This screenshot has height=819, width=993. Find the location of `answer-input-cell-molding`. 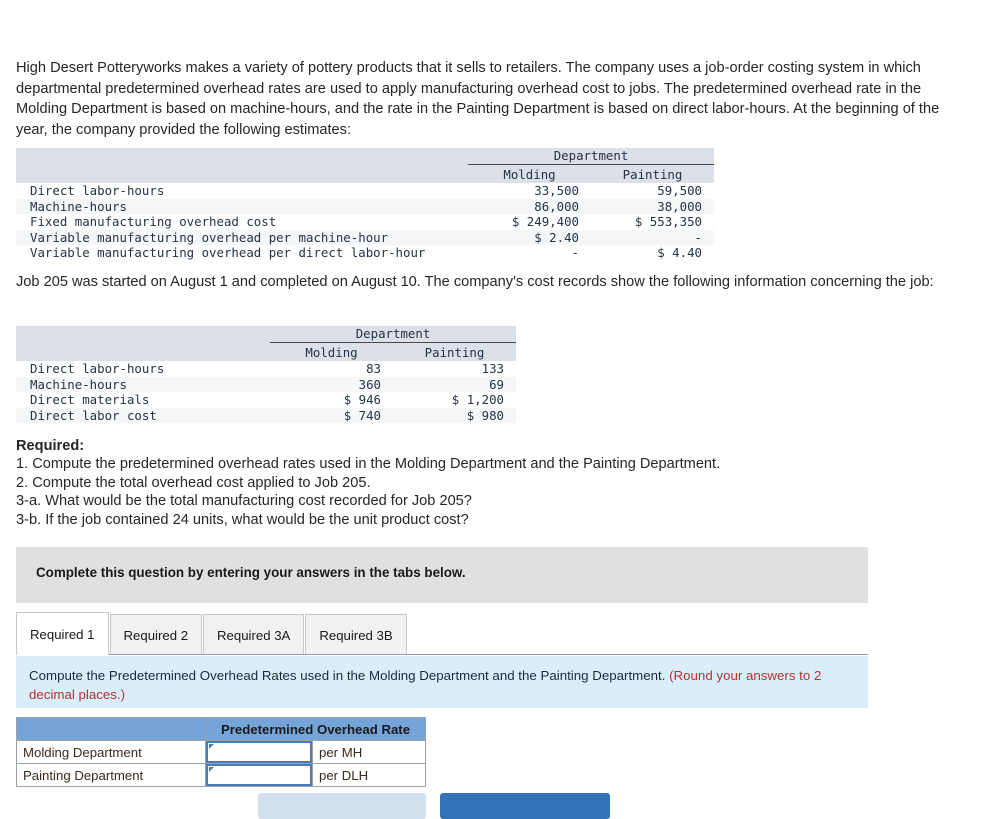

answer-input-cell-molding is located at coordinates (259, 752).